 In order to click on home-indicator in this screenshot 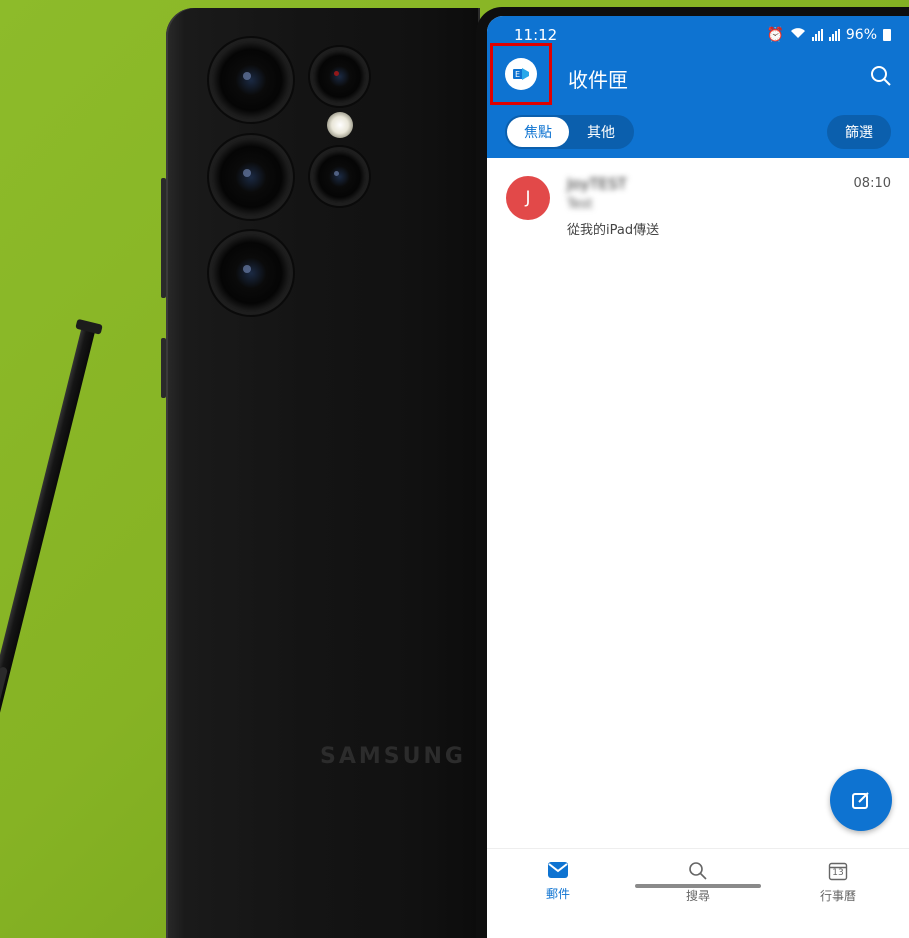, I will do `click(698, 886)`.